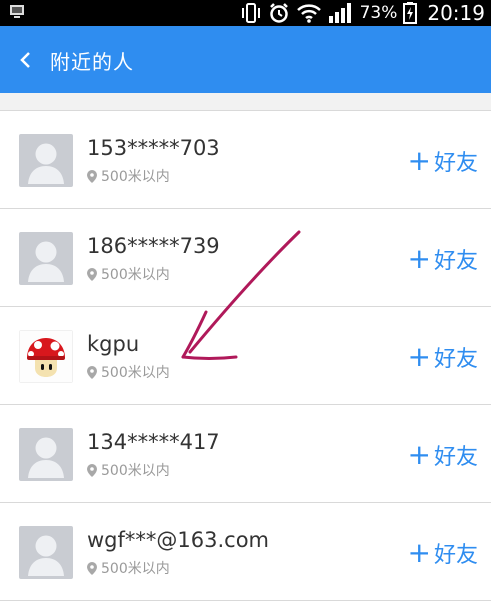 The image size is (491, 601). What do you see at coordinates (245, 59) in the screenshot?
I see `app-bar: 附近的人` at bounding box center [245, 59].